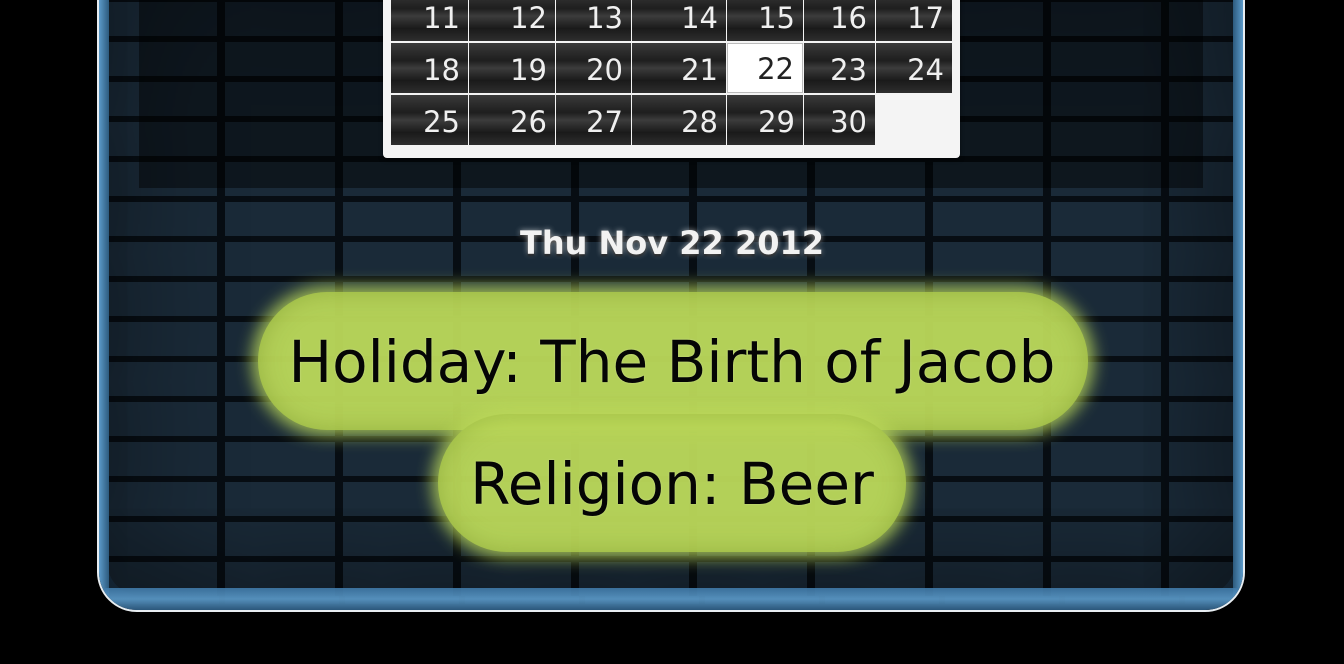 The image size is (1344, 664). What do you see at coordinates (679, 68) in the screenshot?
I see `calendar-day: 21` at bounding box center [679, 68].